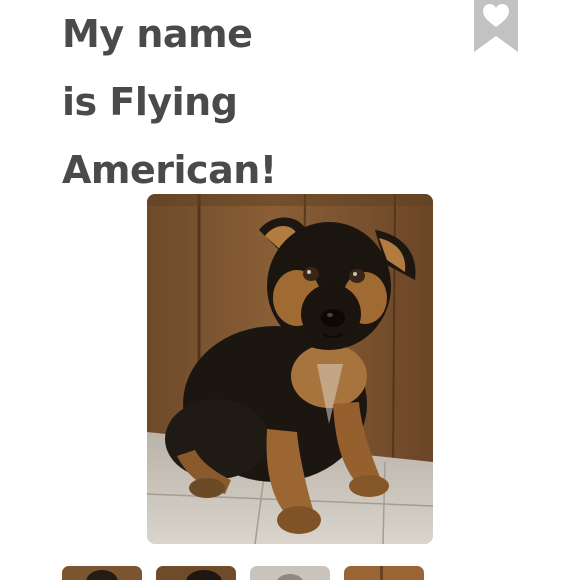 This screenshot has height=580, width=580. Describe the element at coordinates (150, 102) in the screenshot. I see `title-line-2: is Flying` at that location.